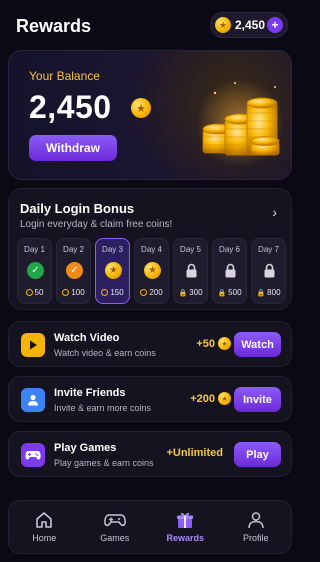  I want to click on day-reward: 200, so click(151, 292).